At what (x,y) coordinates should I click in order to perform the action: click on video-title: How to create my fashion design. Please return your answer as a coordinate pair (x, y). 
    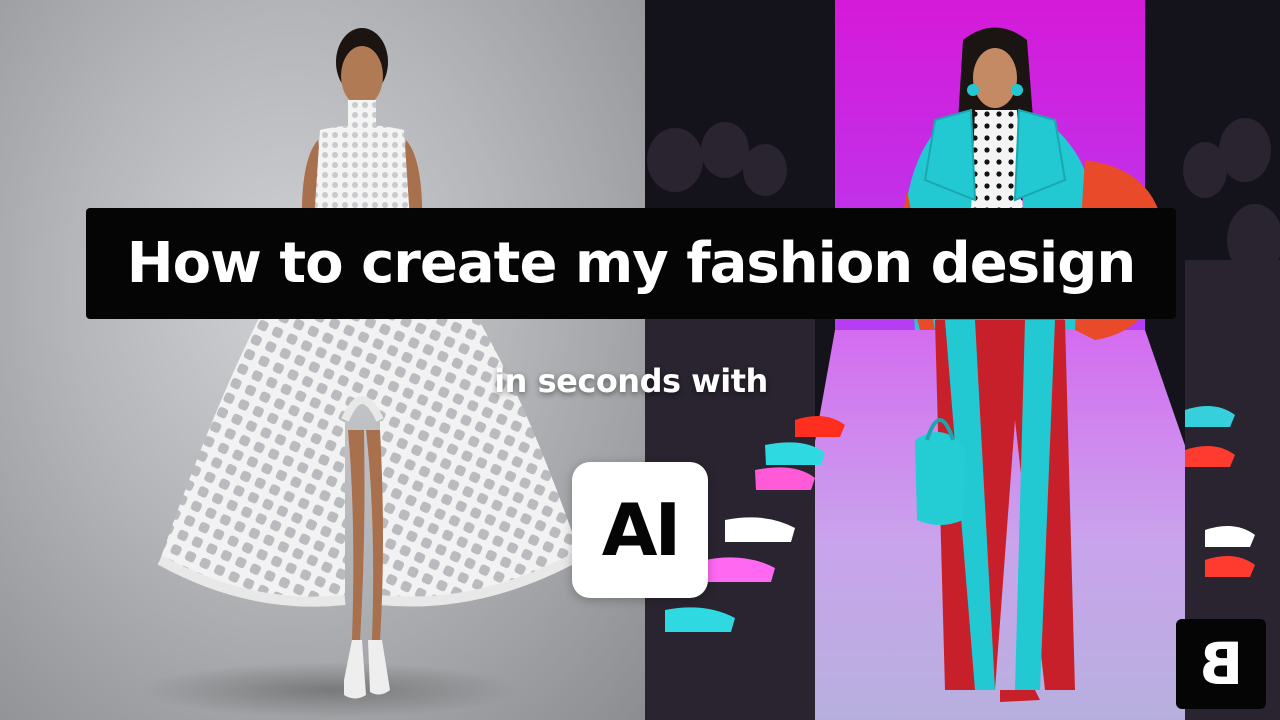
    Looking at the image, I should click on (631, 263).